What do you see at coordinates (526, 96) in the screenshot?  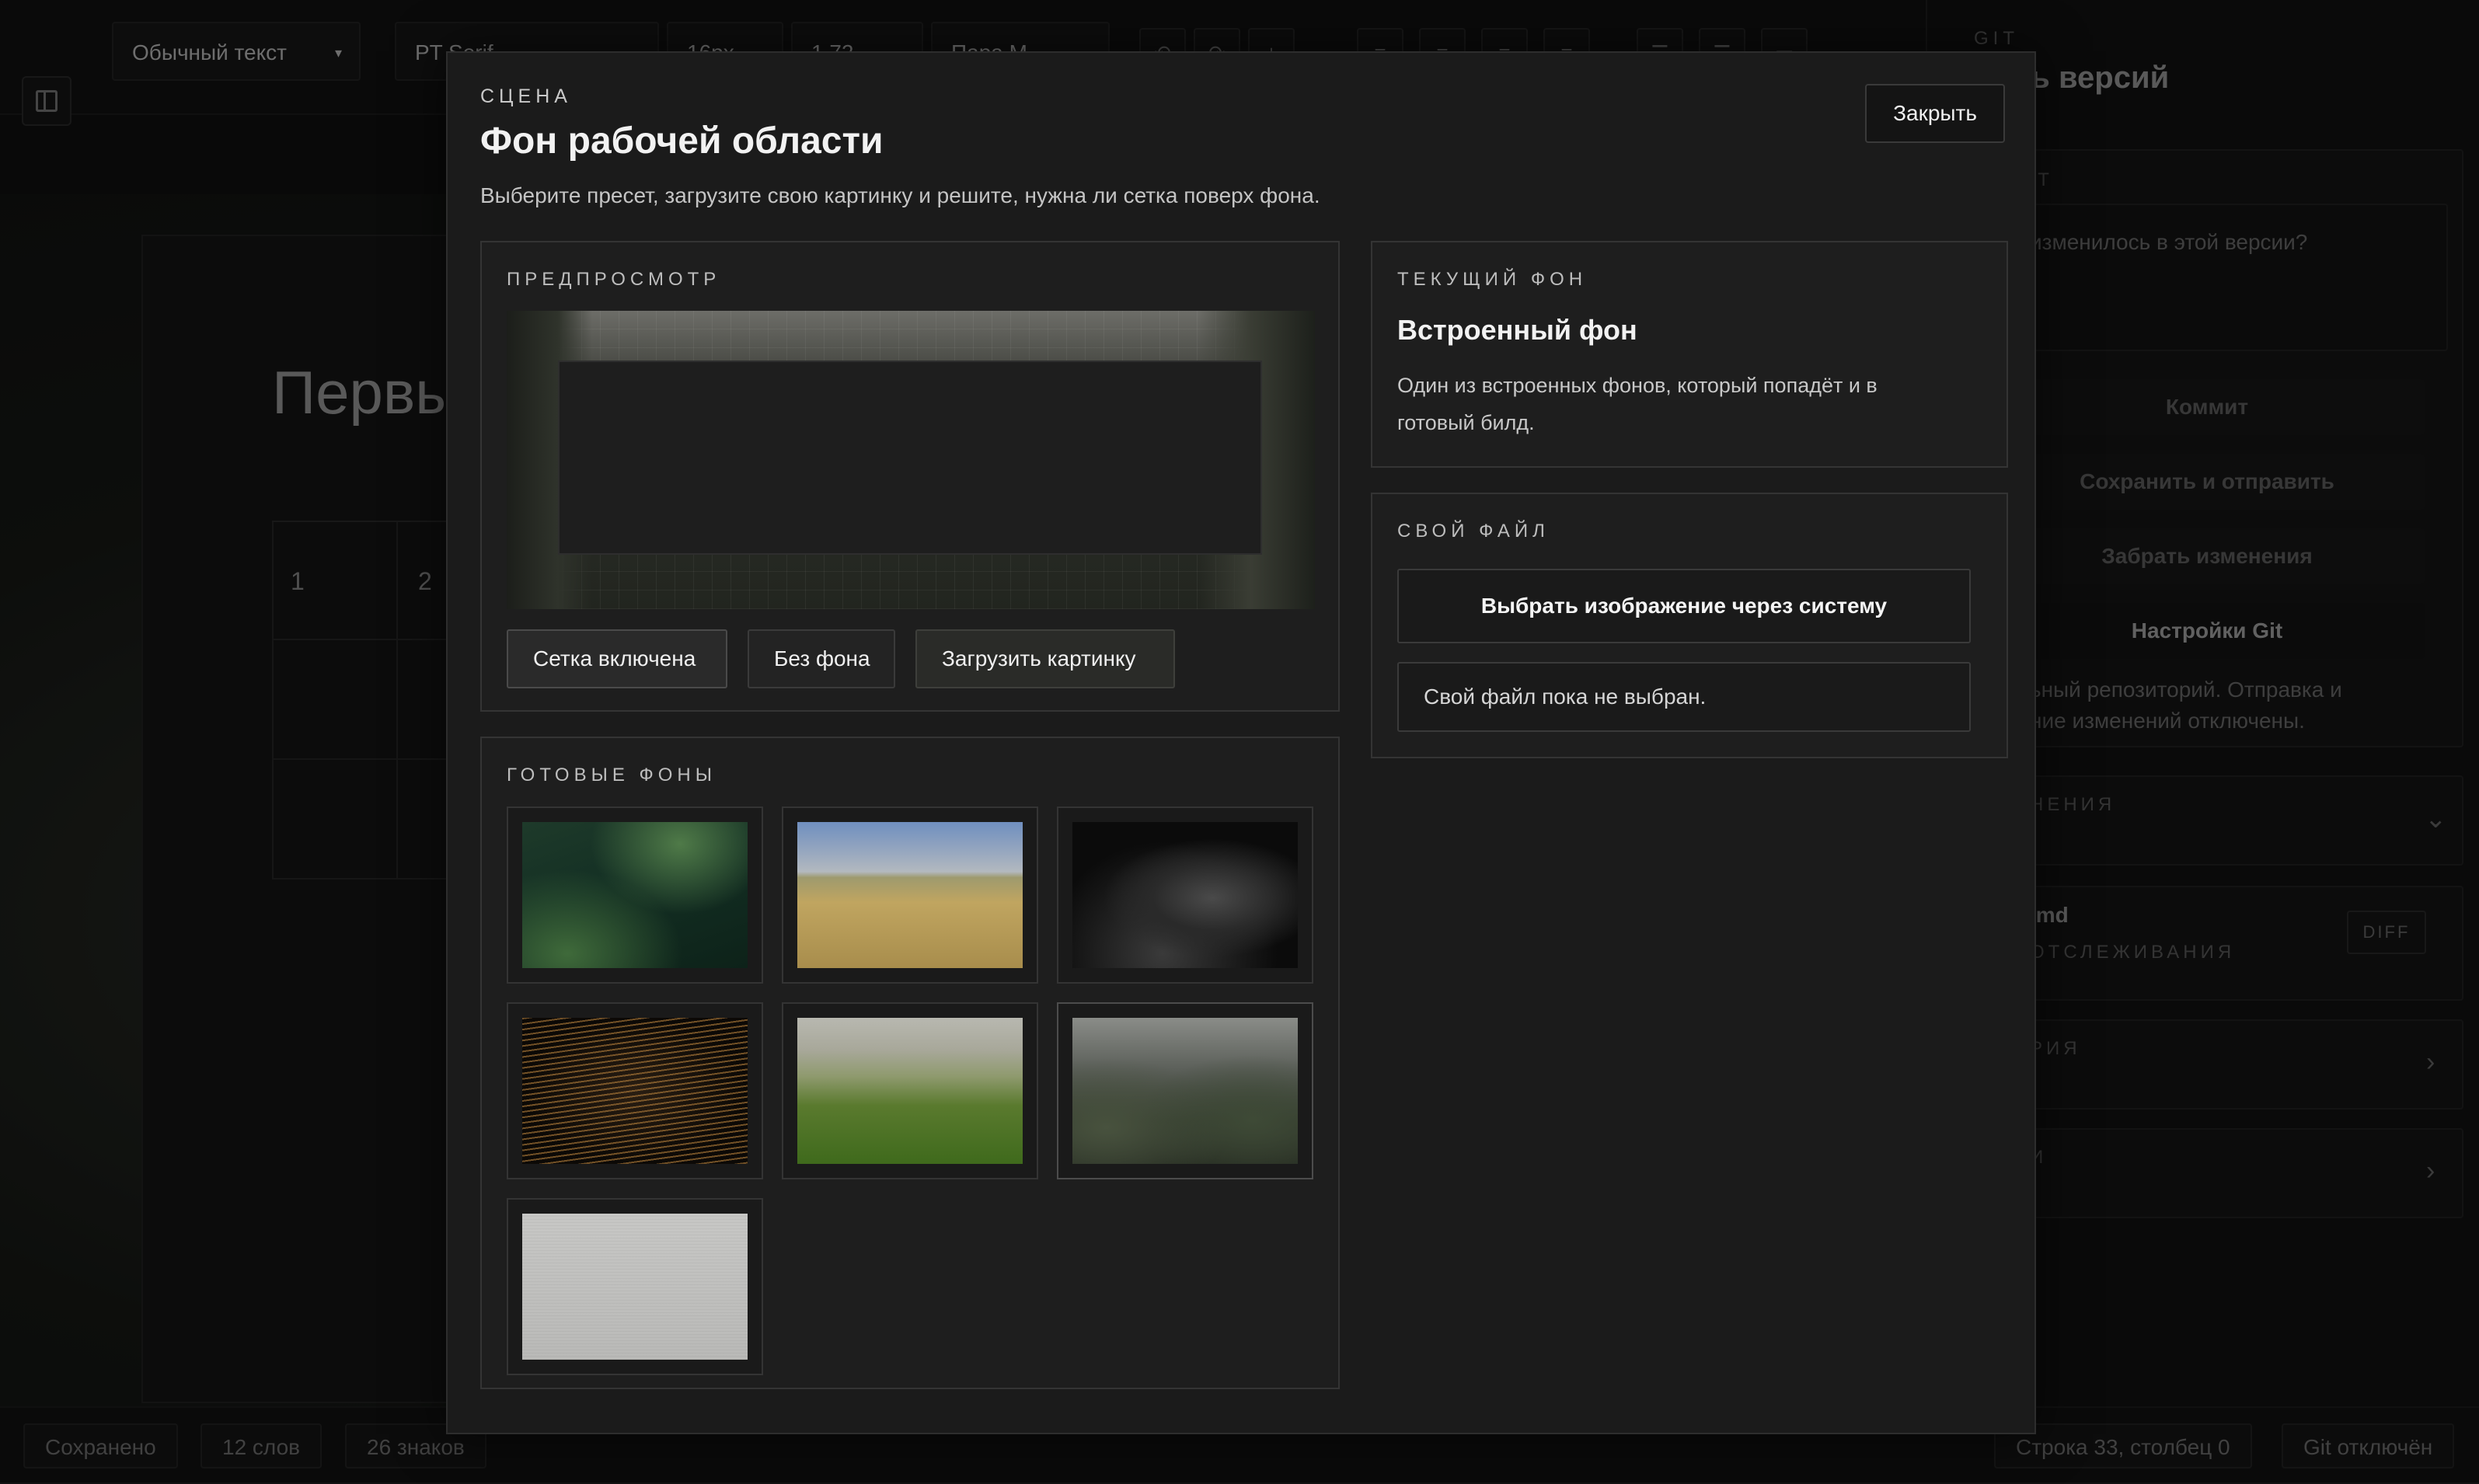 I see `dialog-eyebrow: СЦЕНА` at bounding box center [526, 96].